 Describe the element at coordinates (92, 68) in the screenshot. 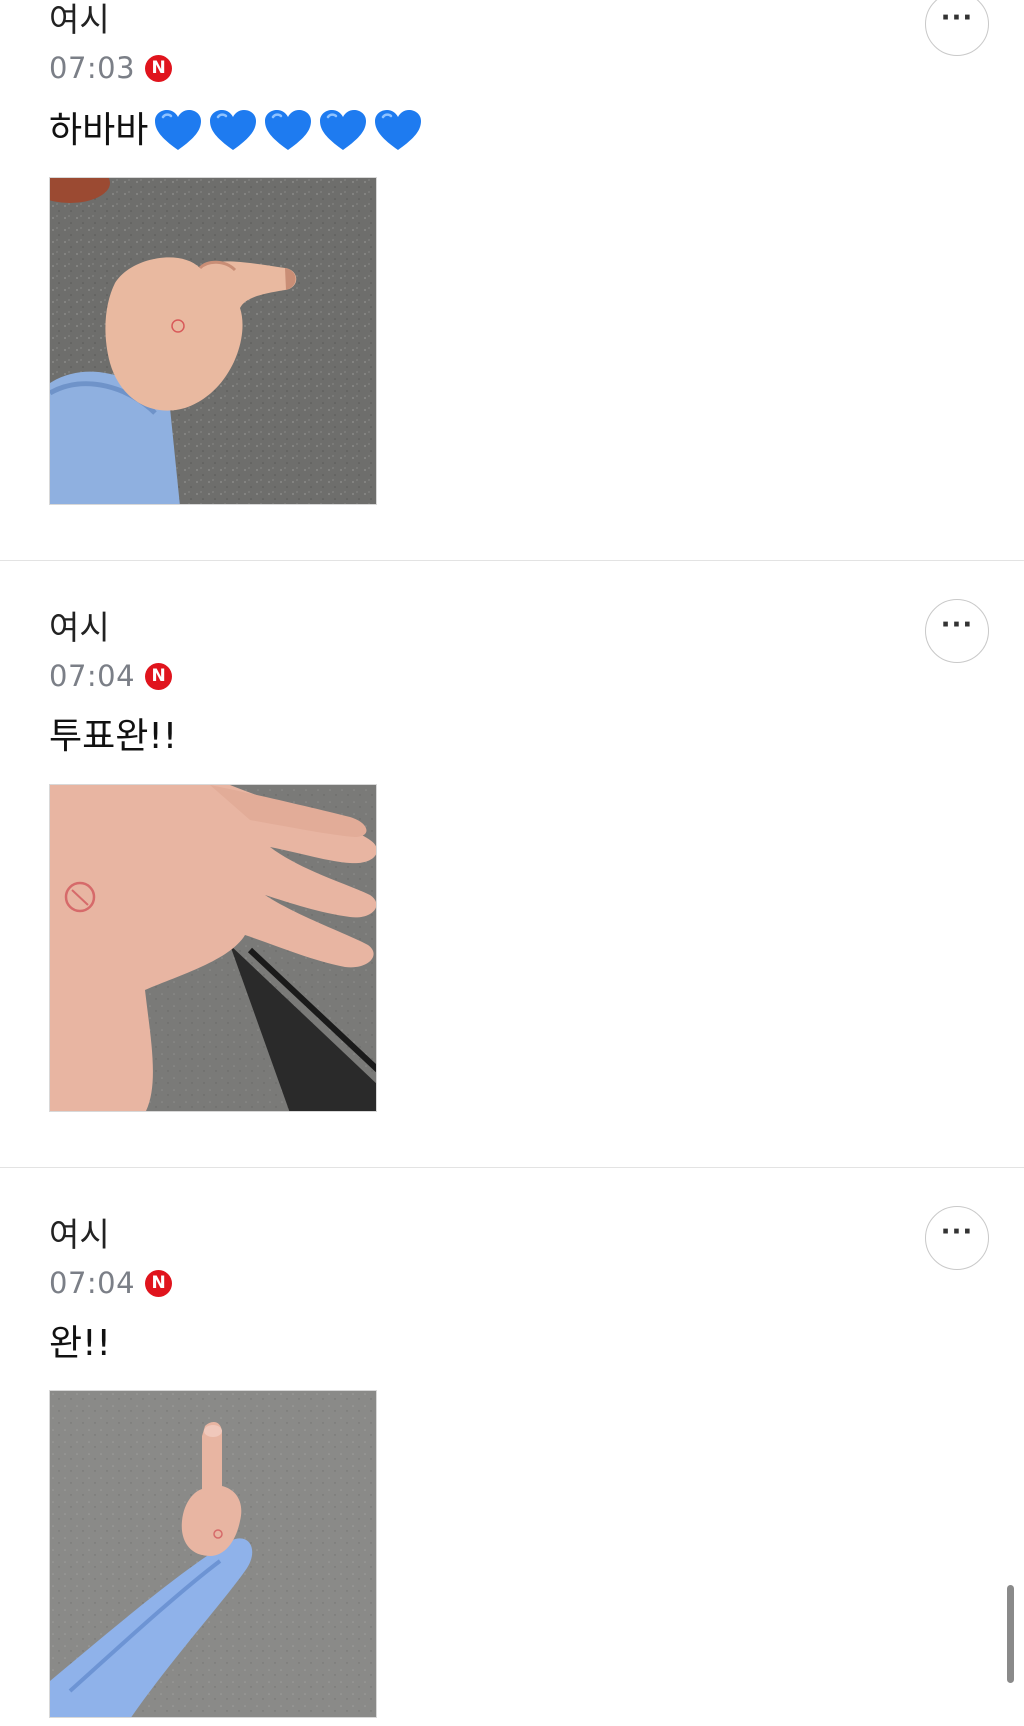

I see `post-time: 07:03` at that location.